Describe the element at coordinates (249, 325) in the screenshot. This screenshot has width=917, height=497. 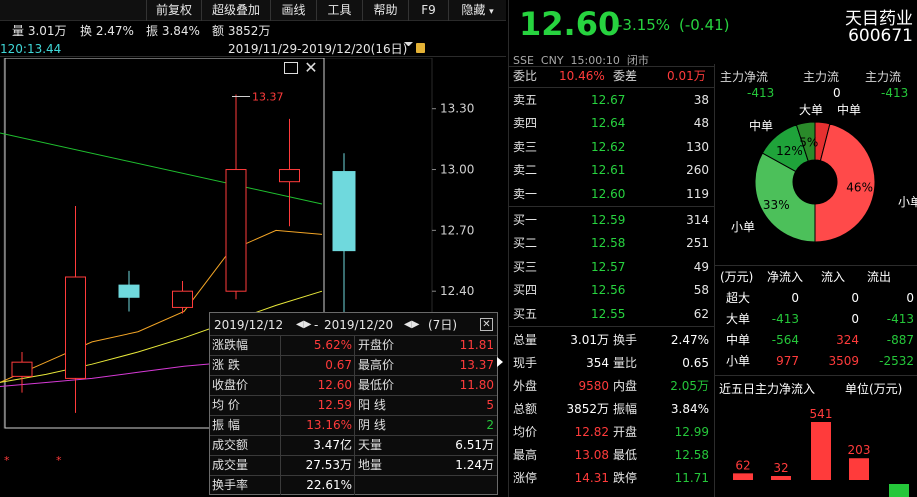
I see `range-from-date: 2019/12/12` at that location.